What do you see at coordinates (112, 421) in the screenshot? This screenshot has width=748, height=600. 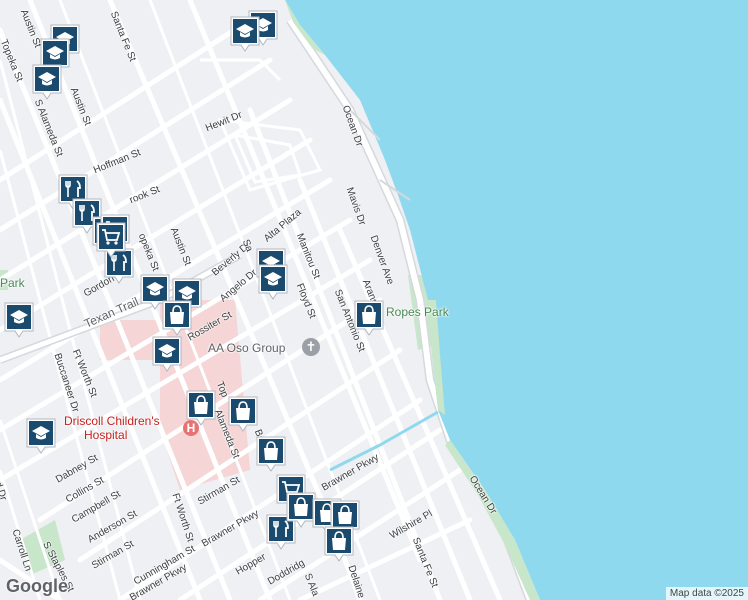 I see `hospital-name-line1: Driscoll Children's` at bounding box center [112, 421].